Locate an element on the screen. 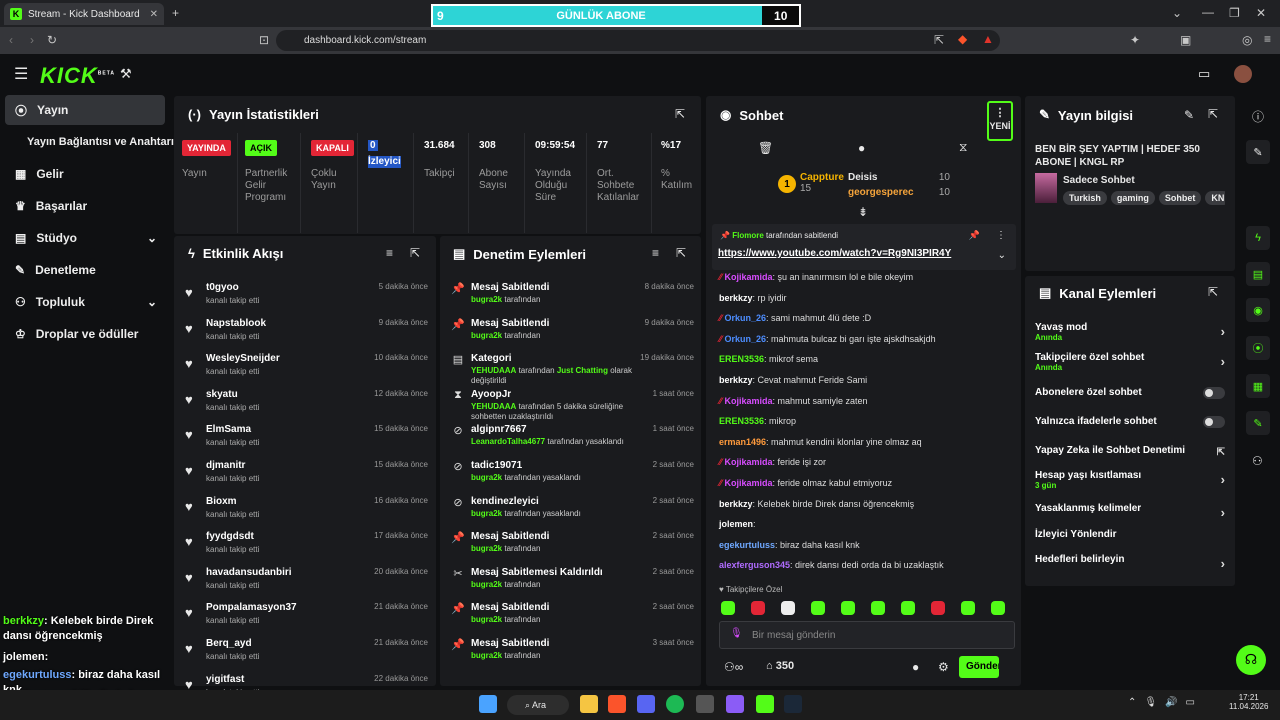 This screenshot has width=1280, height=720. rail-chat-icon: ◉ is located at coordinates (1258, 310).